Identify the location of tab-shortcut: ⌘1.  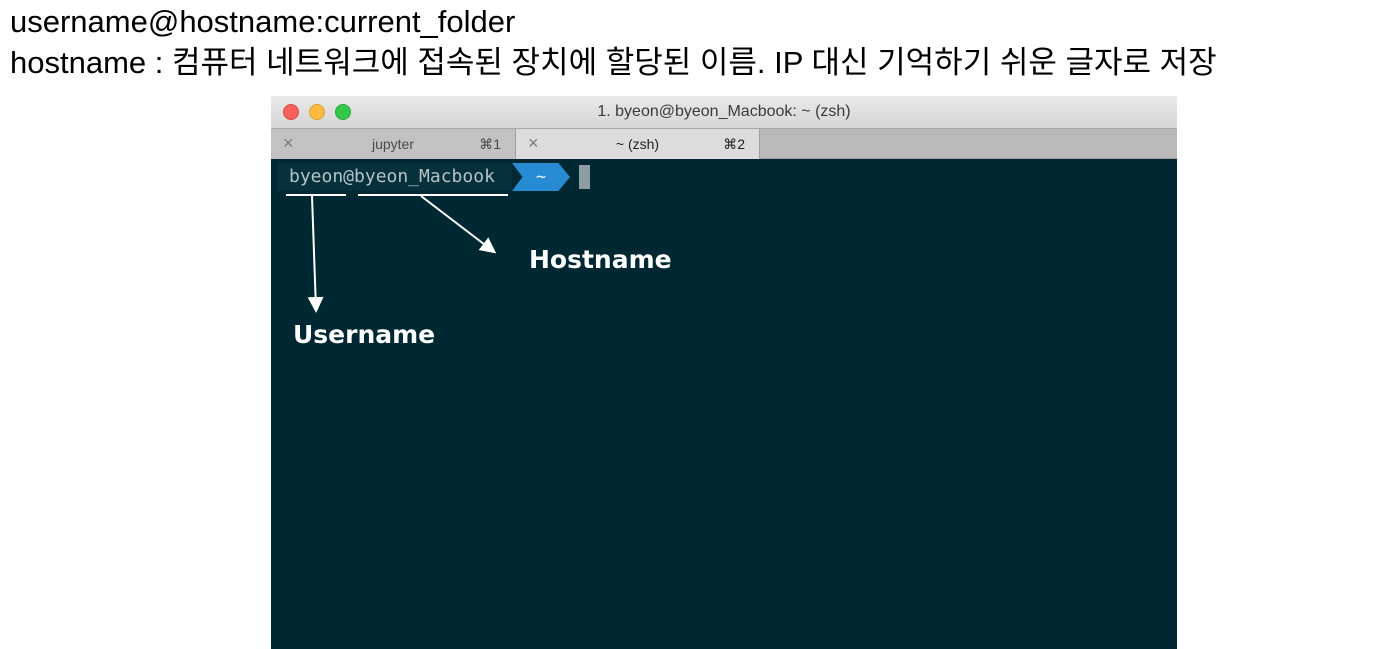
(490, 144).